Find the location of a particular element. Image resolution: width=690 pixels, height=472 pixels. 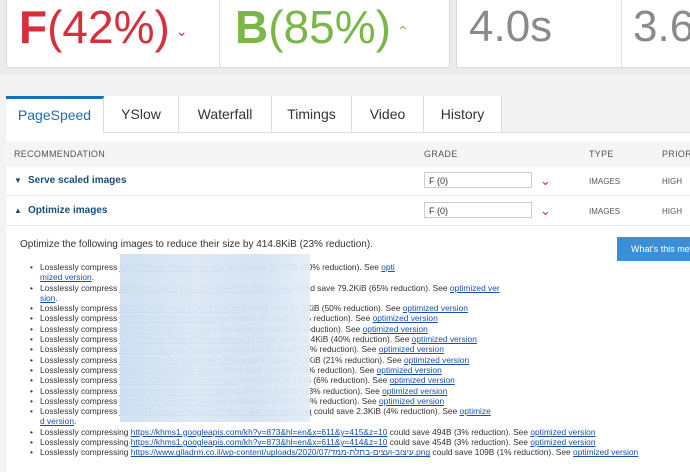

col-type: TYPE is located at coordinates (601, 154).